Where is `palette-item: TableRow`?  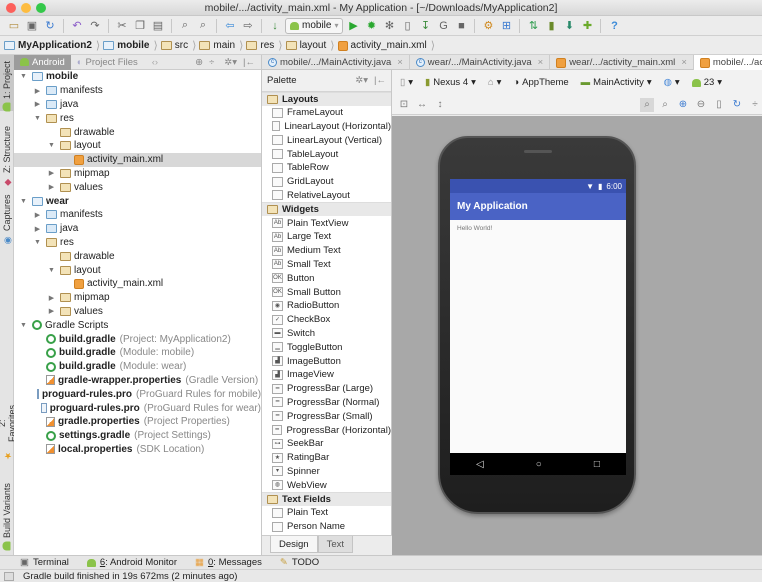
palette-item: TableRow is located at coordinates (326, 168).